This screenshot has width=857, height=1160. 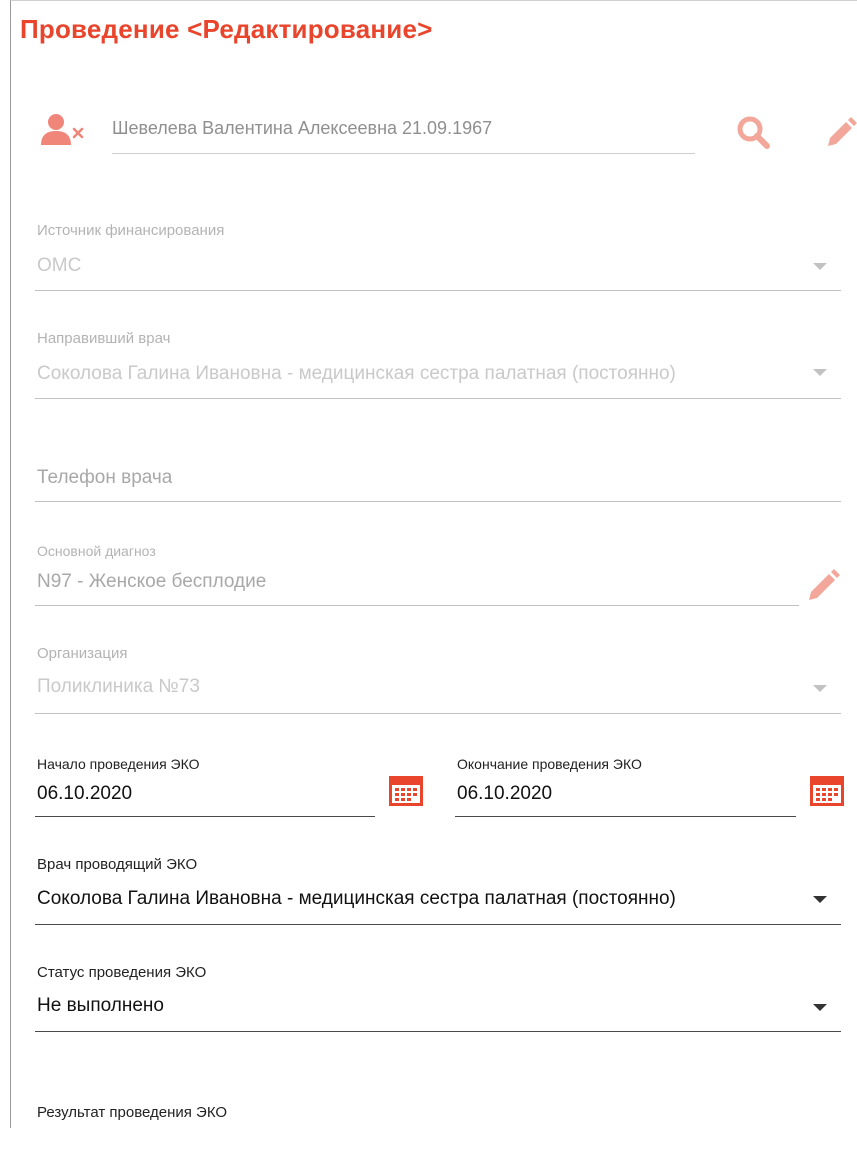 I want to click on search-icon, so click(x=754, y=133).